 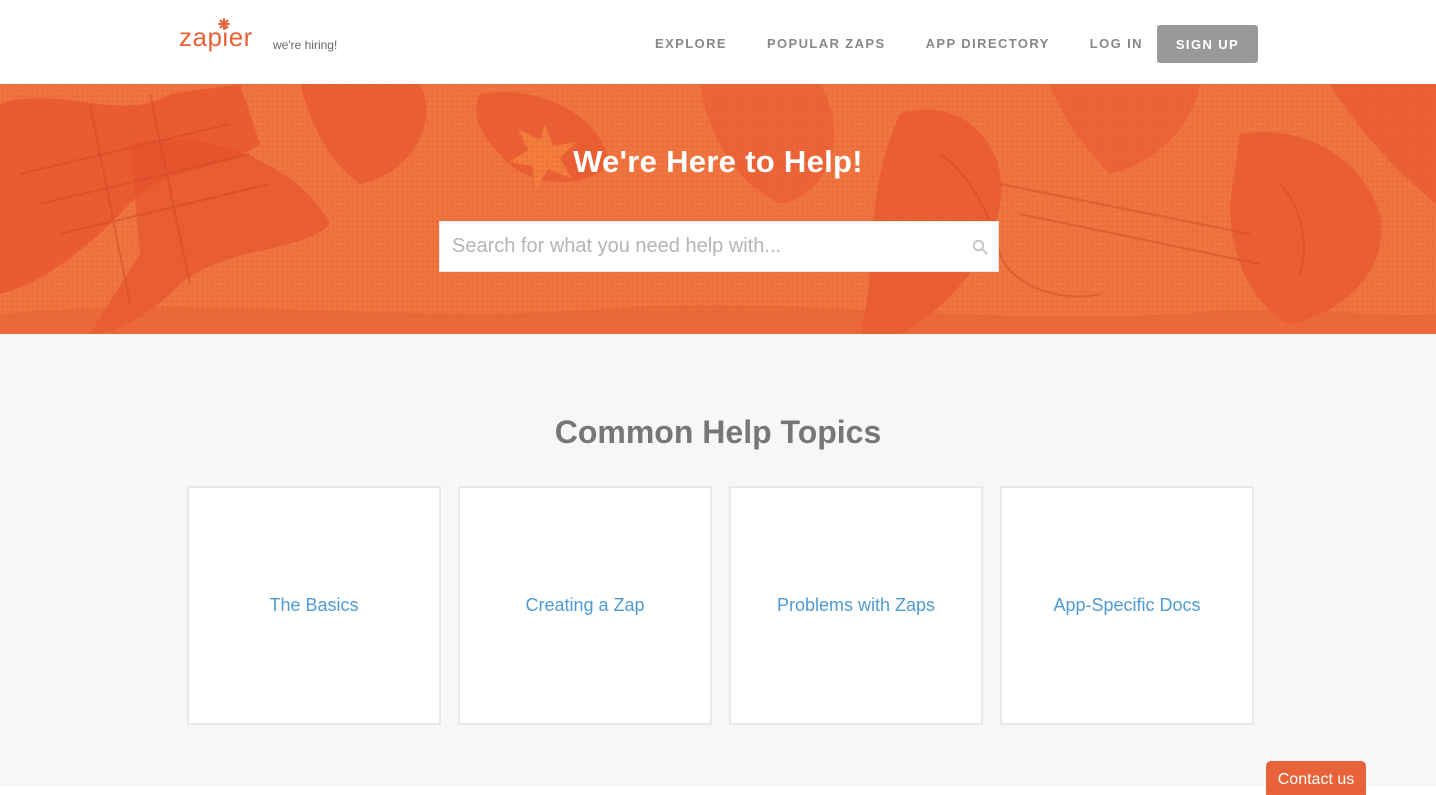 I want to click on search-bar, so click(x=719, y=246).